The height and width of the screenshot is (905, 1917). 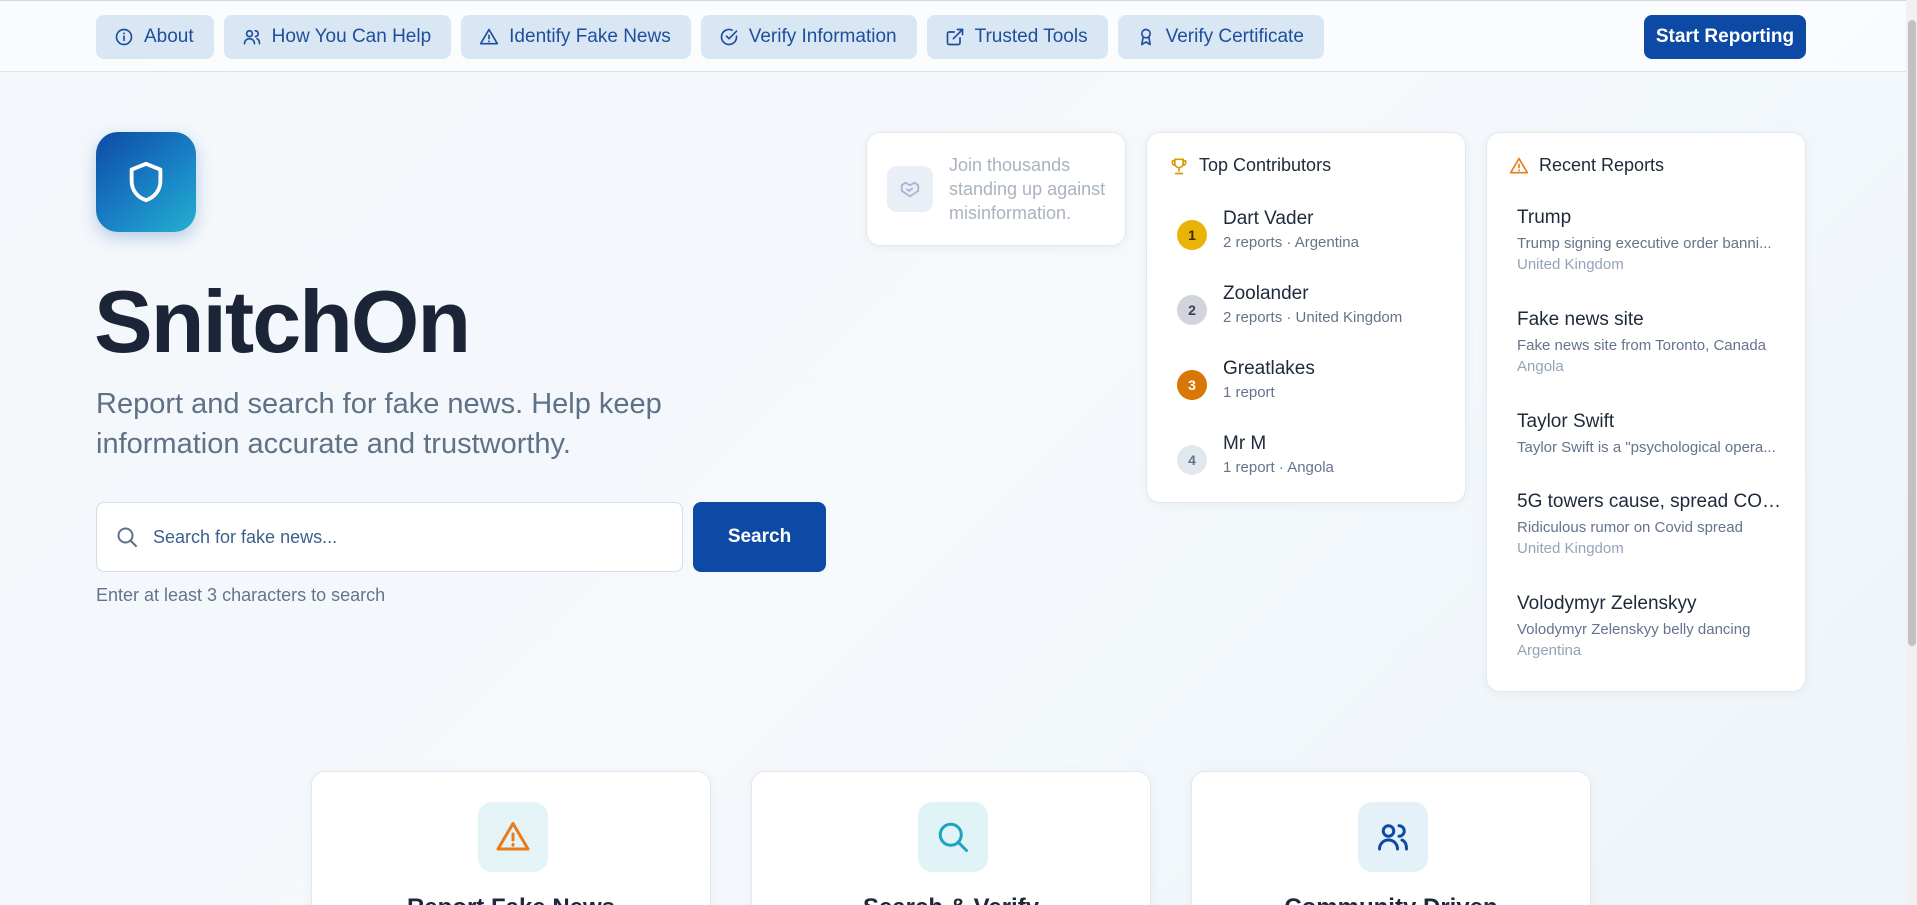 What do you see at coordinates (729, 37) in the screenshot?
I see `check-circle-icon` at bounding box center [729, 37].